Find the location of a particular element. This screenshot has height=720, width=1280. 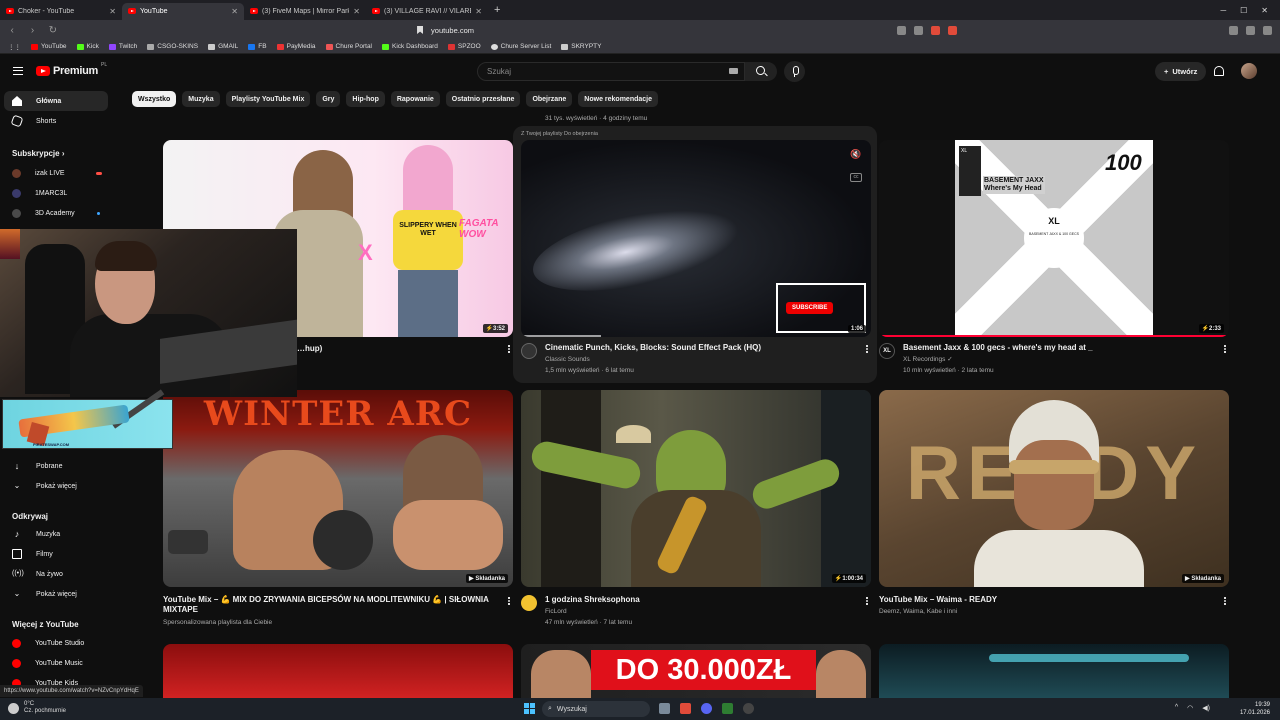

chip: Nowe rekomendacje is located at coordinates (618, 99).